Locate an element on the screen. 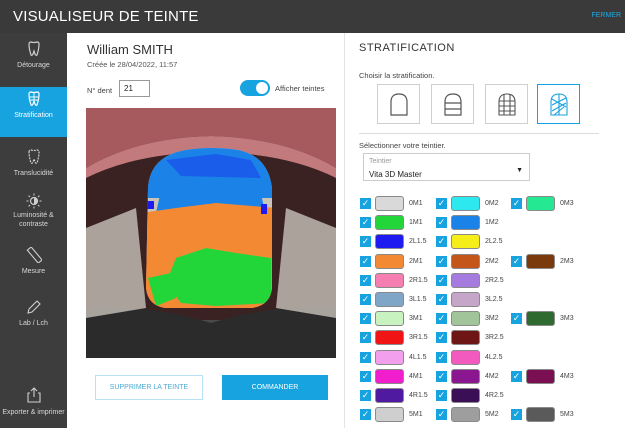 Image resolution: width=625 pixels, height=428 pixels. shade-item: ✓ 4R2.5 is located at coordinates (472, 396).